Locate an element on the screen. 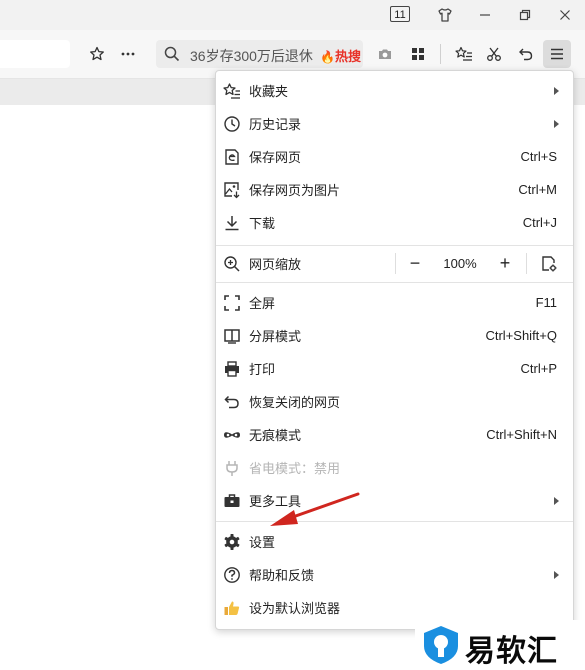  watermark-logo-icon is located at coordinates (441, 645).